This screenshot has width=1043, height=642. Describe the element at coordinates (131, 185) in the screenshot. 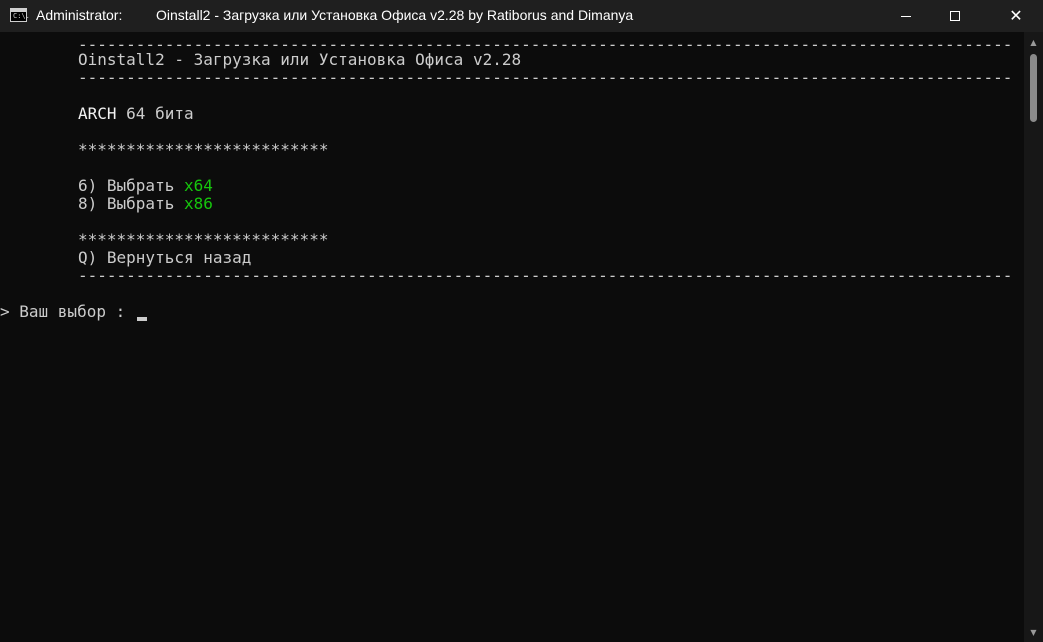

I see `menu-item-key: 6) Выбрать` at that location.